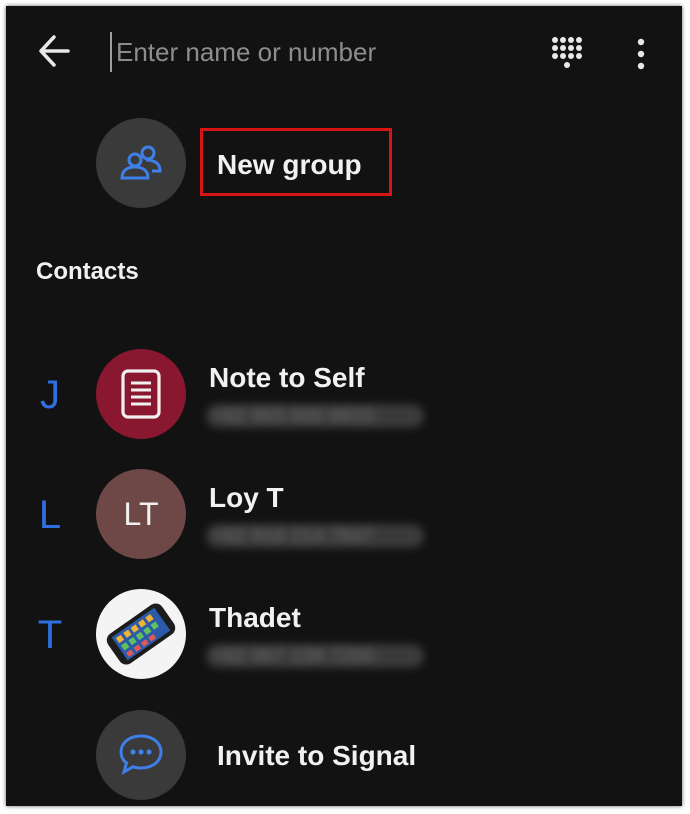  I want to click on index-letter: J, so click(50, 395).